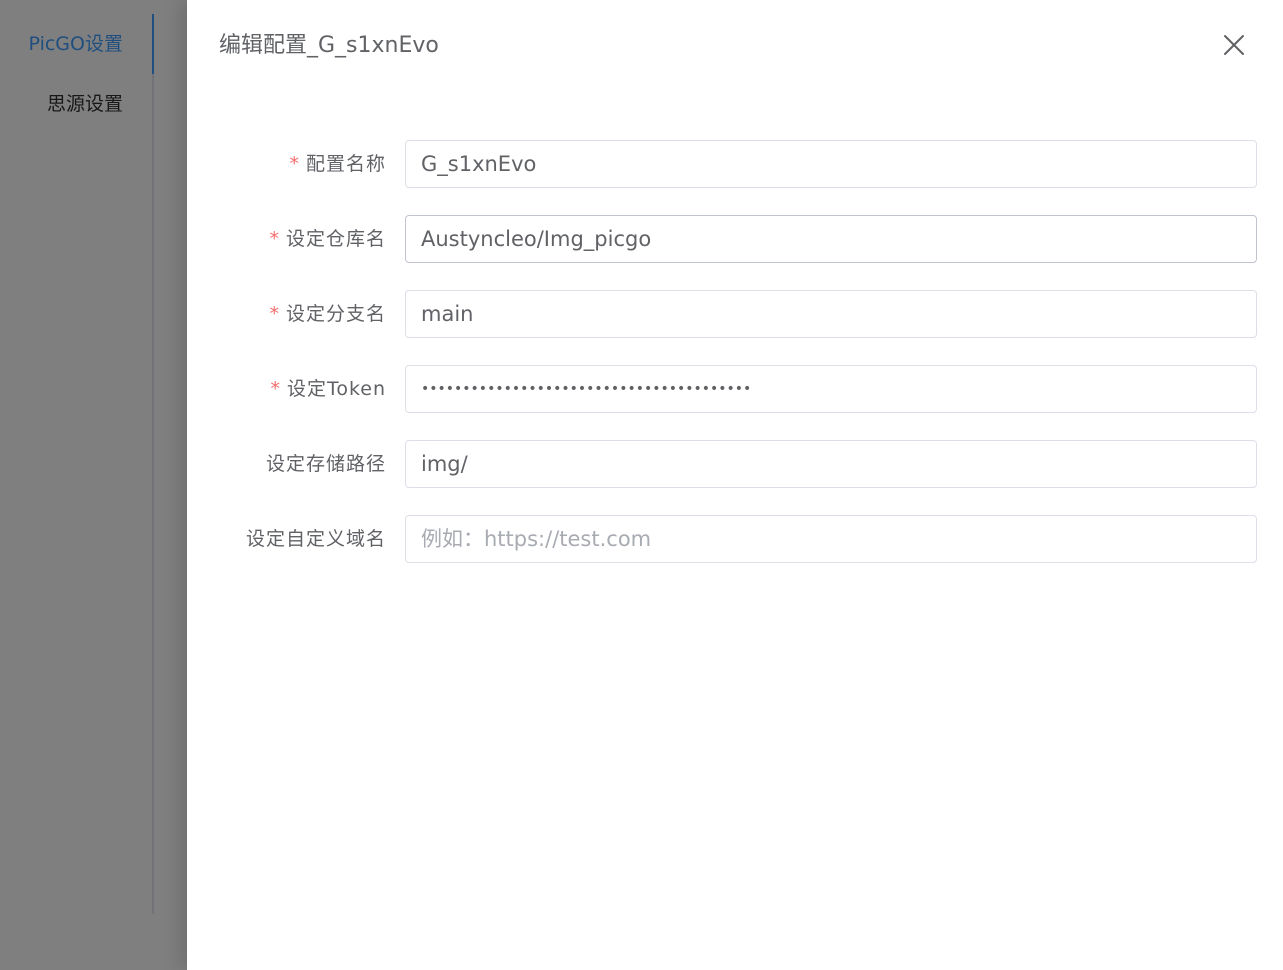 This screenshot has height=970, width=1283. I want to click on token-label: * 设定Token, so click(328, 389).